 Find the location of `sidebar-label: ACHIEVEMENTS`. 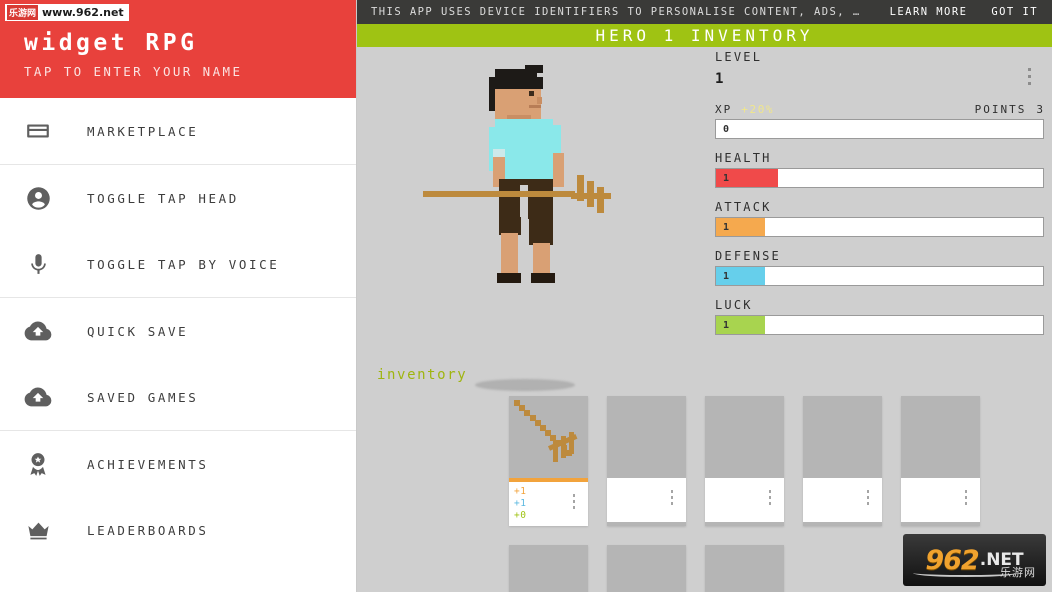

sidebar-label: ACHIEVEMENTS is located at coordinates (148, 464).